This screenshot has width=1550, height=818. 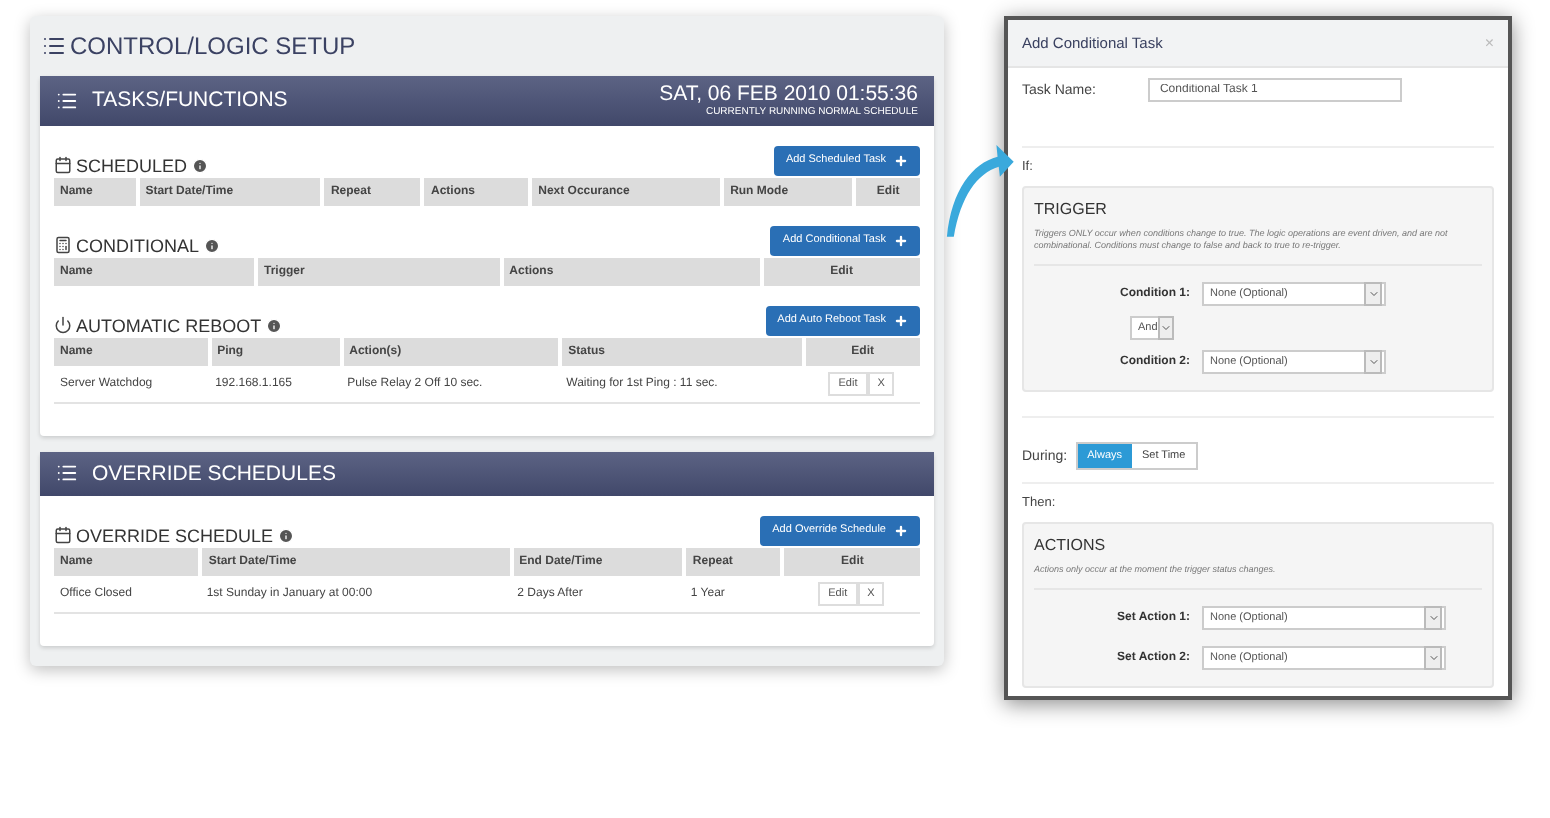 What do you see at coordinates (214, 473) in the screenshot?
I see `panel-title: OVERRIDE SCHEDULES` at bounding box center [214, 473].